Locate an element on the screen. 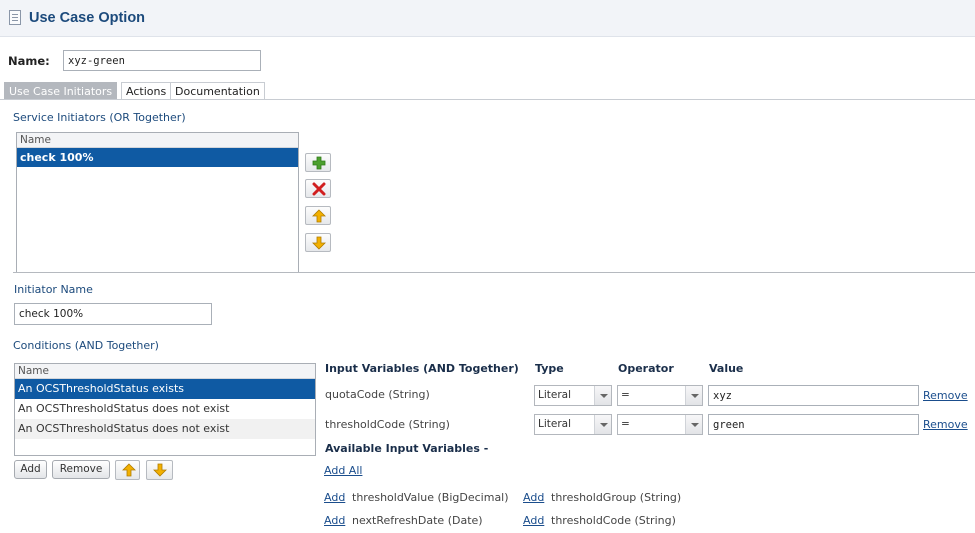 This screenshot has height=533, width=975. add-icon is located at coordinates (319, 163).